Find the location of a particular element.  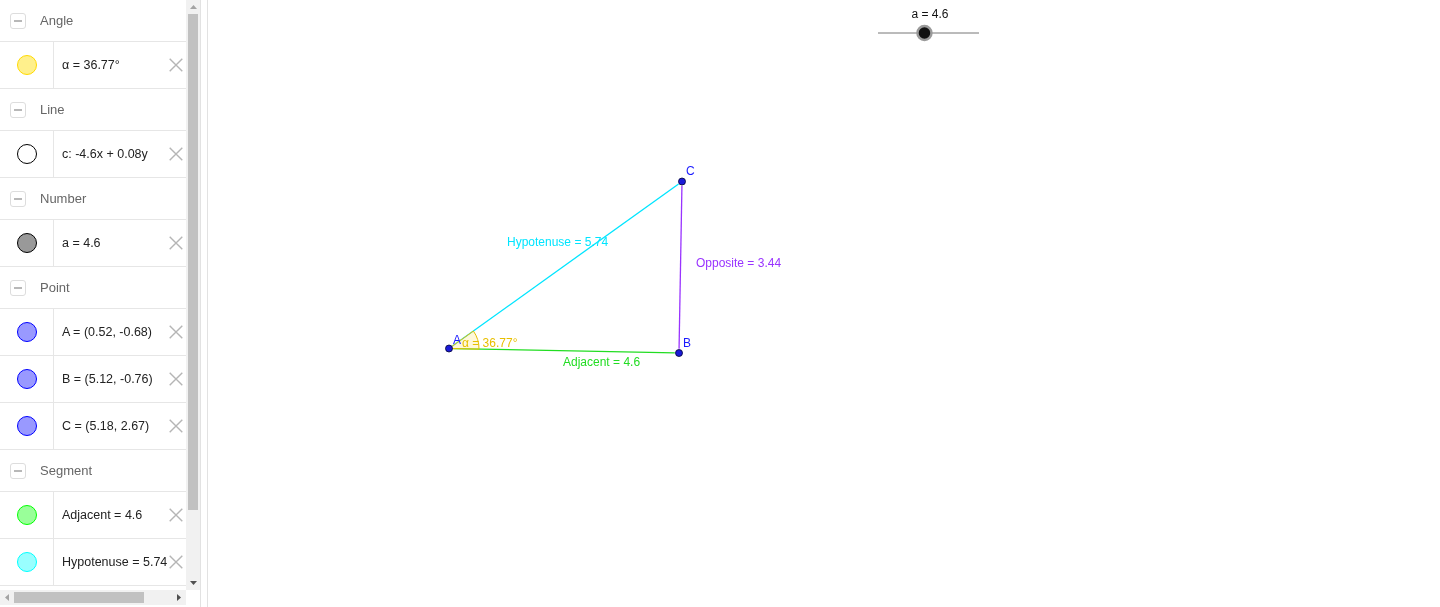

scroll-left-arrow-icon is located at coordinates (7, 597).